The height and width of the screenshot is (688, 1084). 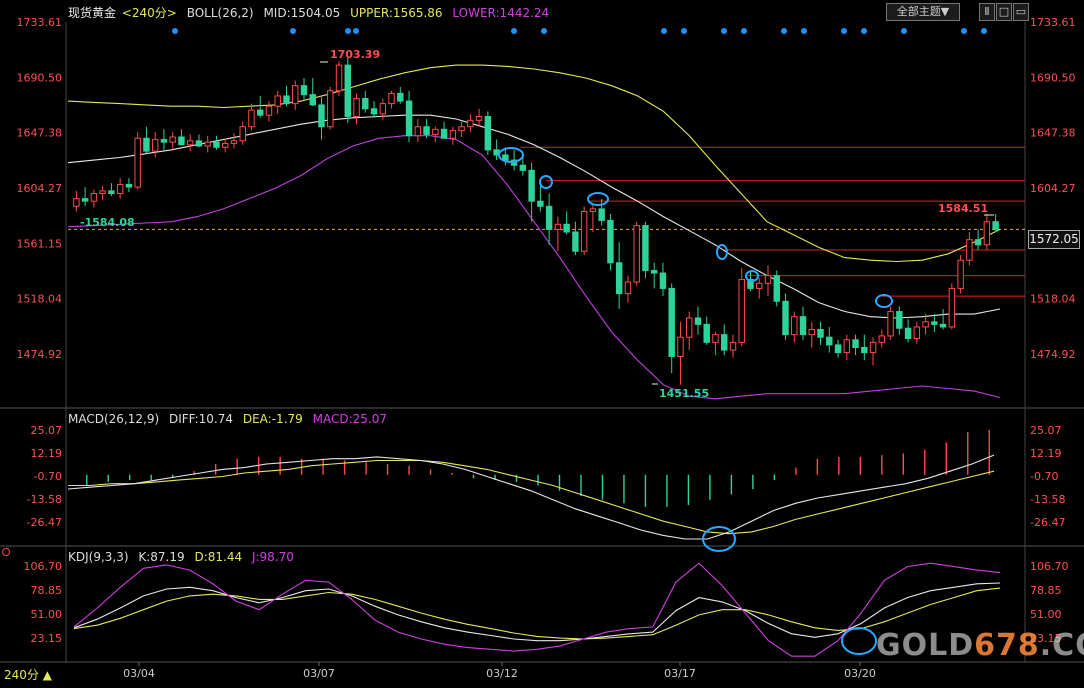 What do you see at coordinates (1046, 430) in the screenshot?
I see `macd-y-tick-right: 25.07` at bounding box center [1046, 430].